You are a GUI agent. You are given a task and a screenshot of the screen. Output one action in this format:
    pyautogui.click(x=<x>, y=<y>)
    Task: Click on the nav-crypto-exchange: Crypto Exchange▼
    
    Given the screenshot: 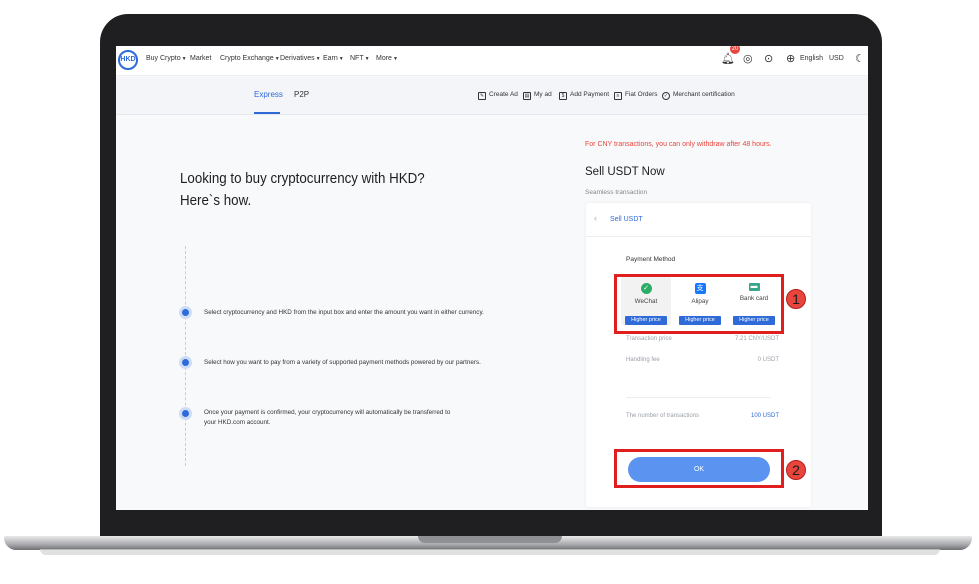 What is the action you would take?
    pyautogui.click(x=250, y=58)
    